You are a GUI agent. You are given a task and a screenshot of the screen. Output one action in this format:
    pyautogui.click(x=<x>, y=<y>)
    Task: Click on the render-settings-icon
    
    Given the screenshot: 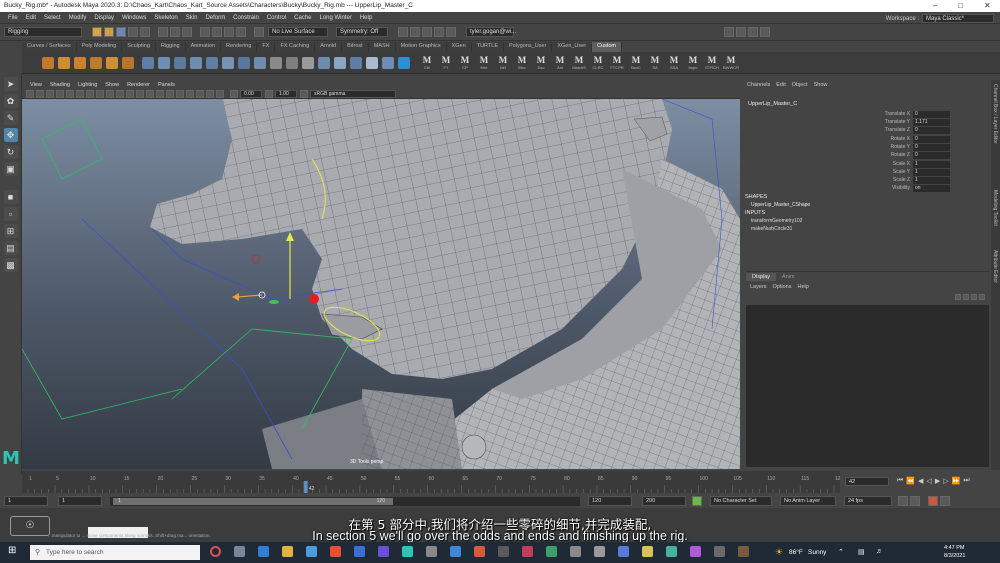 What is the action you would take?
    pyautogui.click(x=439, y=32)
    